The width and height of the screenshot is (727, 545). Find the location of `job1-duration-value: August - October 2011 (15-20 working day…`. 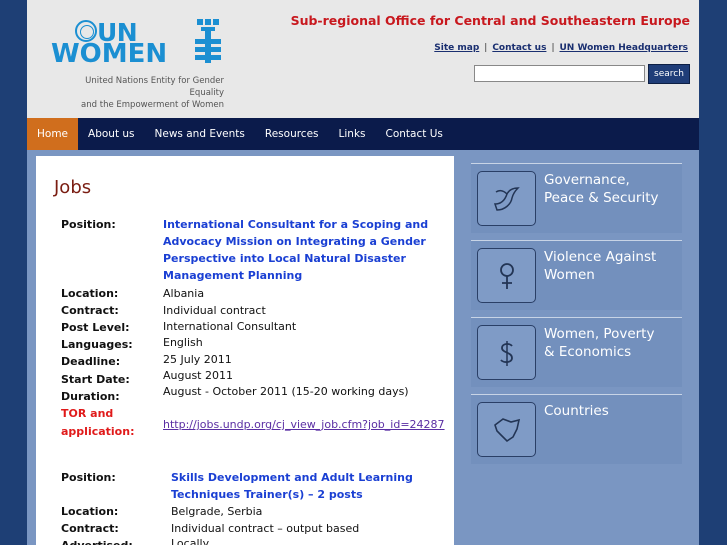

job1-duration-value: August - October 2011 (15-20 working day… is located at coordinates (286, 391).